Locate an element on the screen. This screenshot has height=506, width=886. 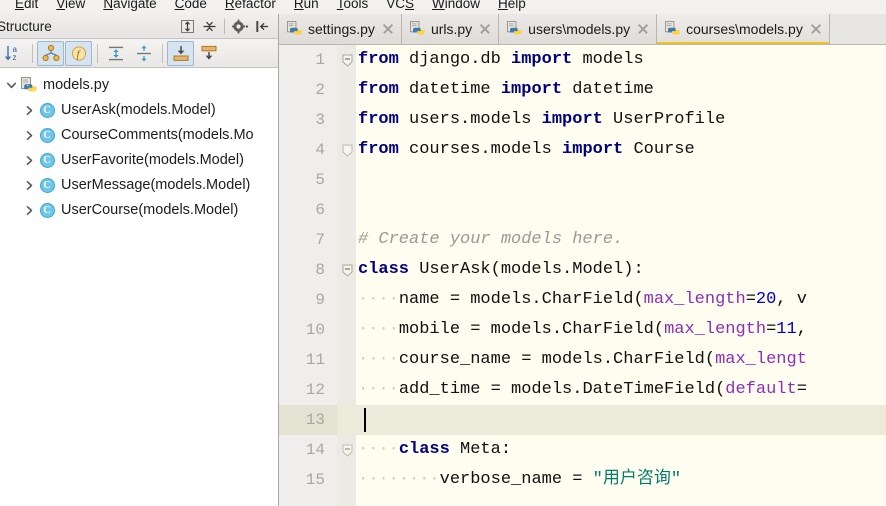
tree-item-class-1: C CourseComments(models.Mo is located at coordinates (139, 135).